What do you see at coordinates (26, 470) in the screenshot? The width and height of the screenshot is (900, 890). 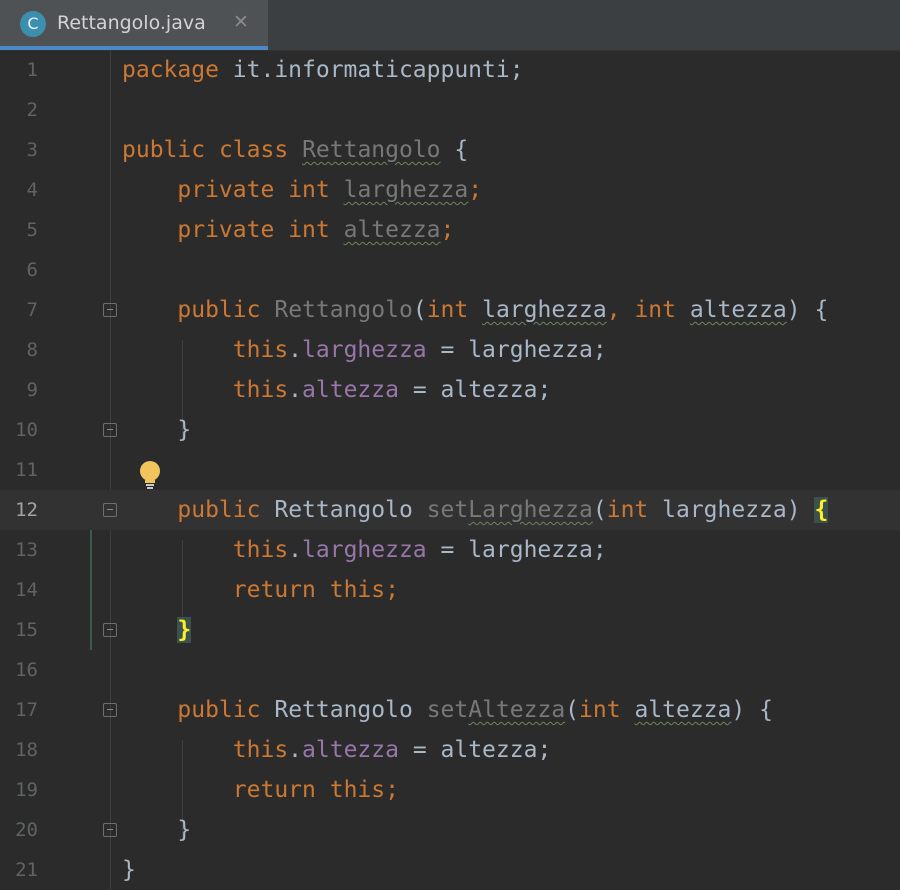 I see `line-number: 11` at bounding box center [26, 470].